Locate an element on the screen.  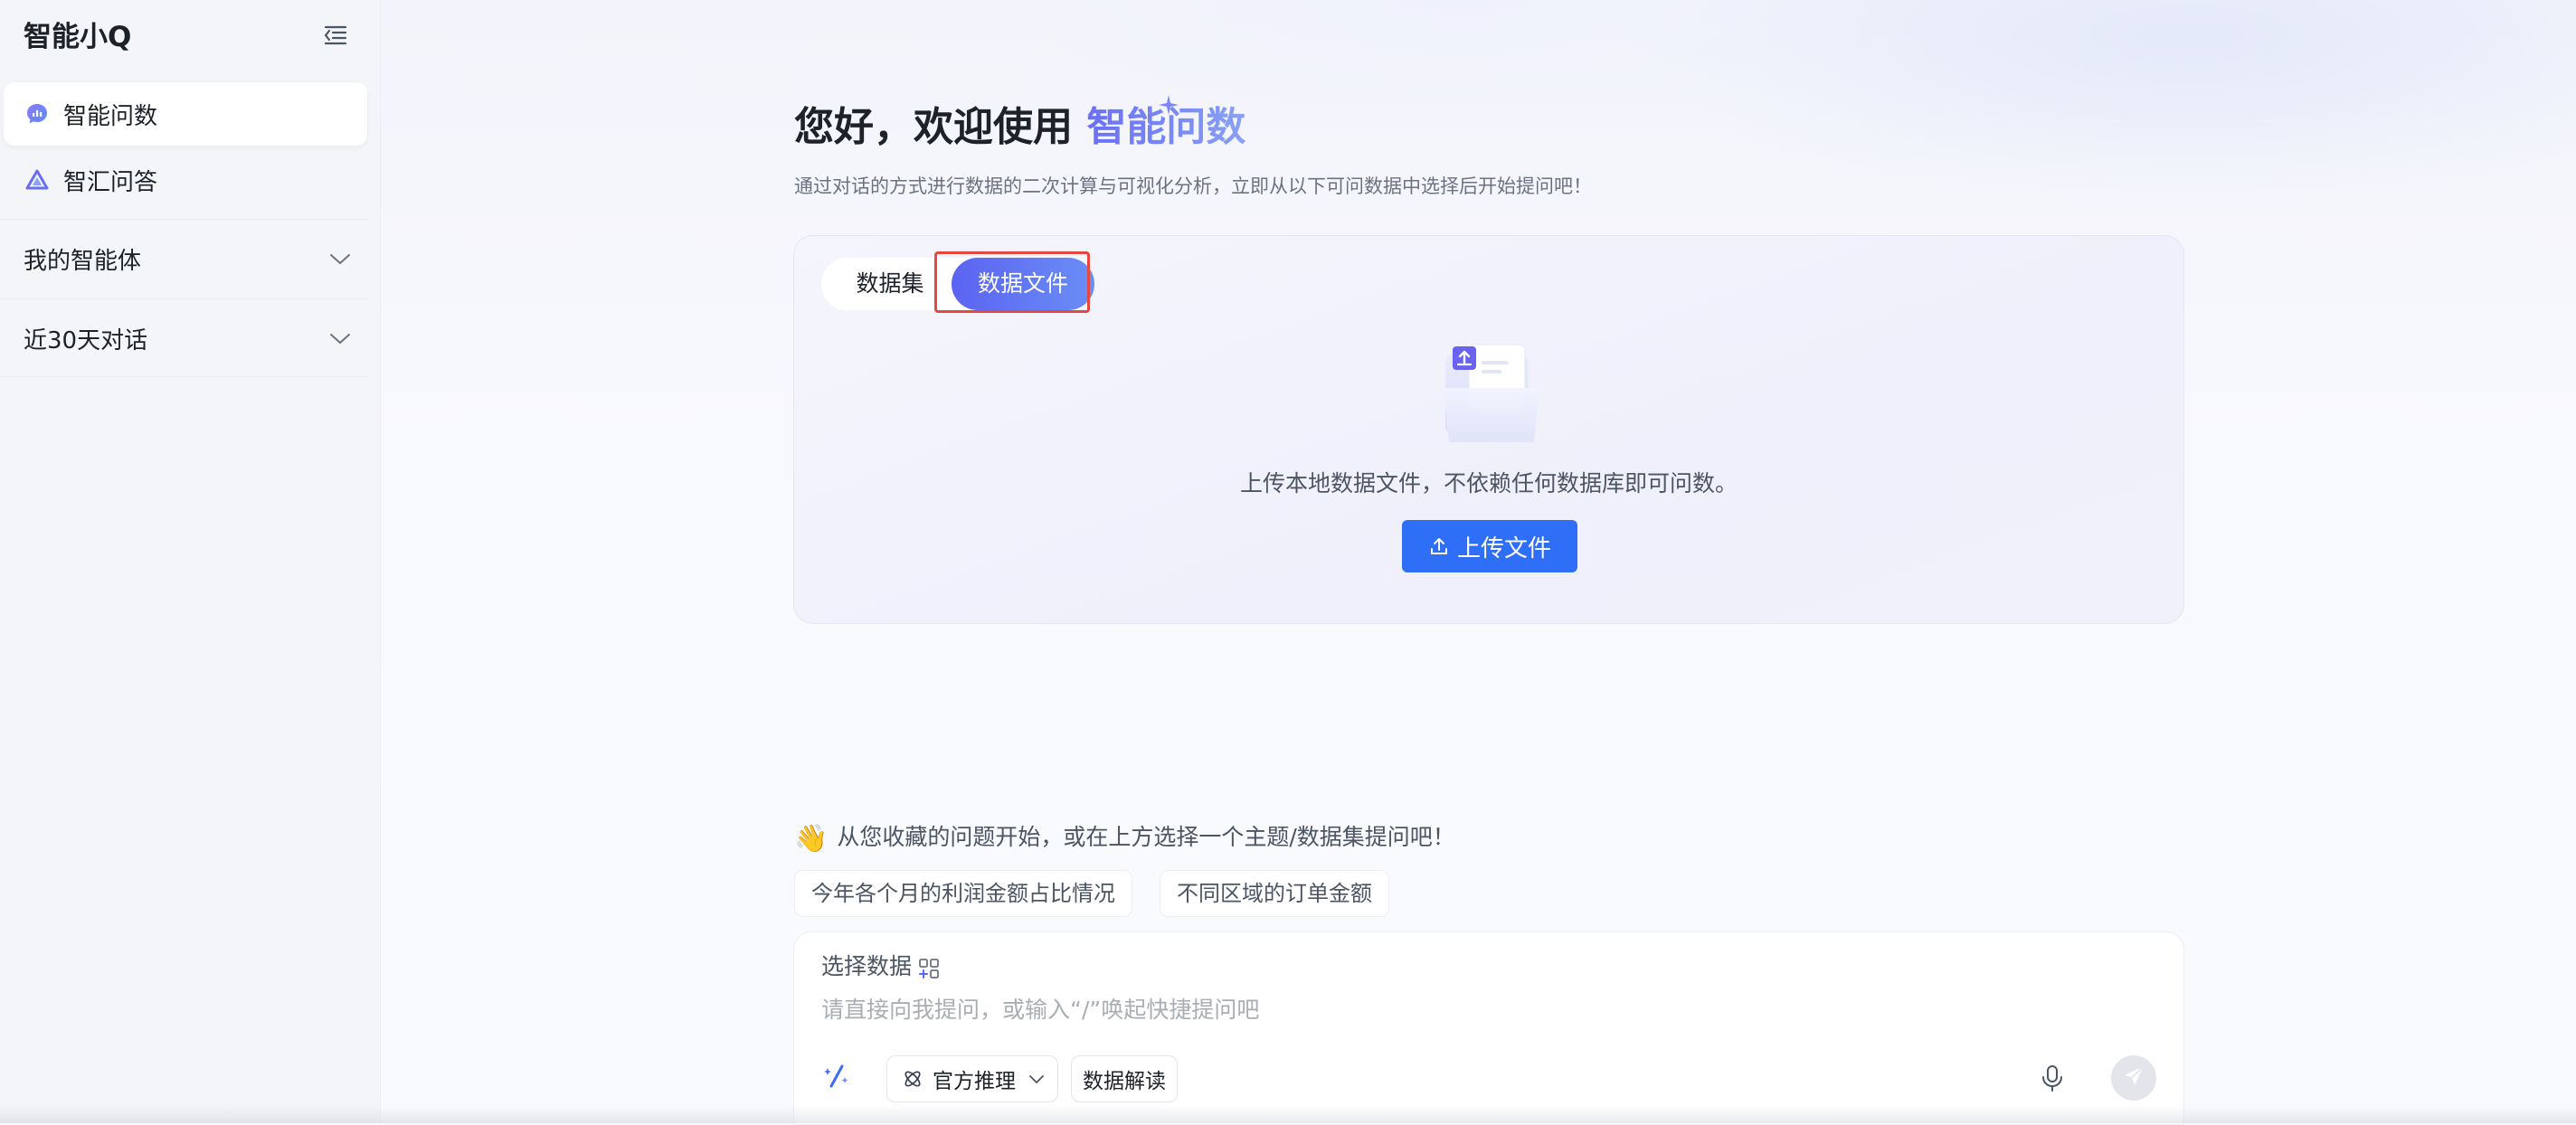
wave-emoji: 👋 is located at coordinates (811, 839).